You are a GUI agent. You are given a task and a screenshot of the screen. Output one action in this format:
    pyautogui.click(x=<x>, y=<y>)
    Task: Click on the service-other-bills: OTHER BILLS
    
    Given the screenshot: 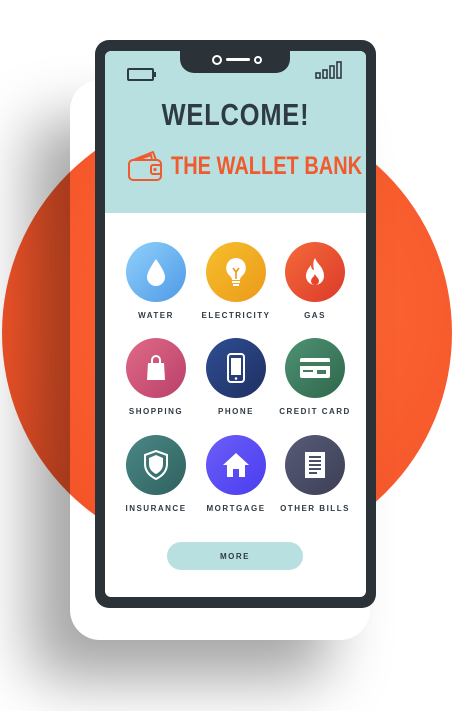 What is the action you would take?
    pyautogui.click(x=314, y=480)
    